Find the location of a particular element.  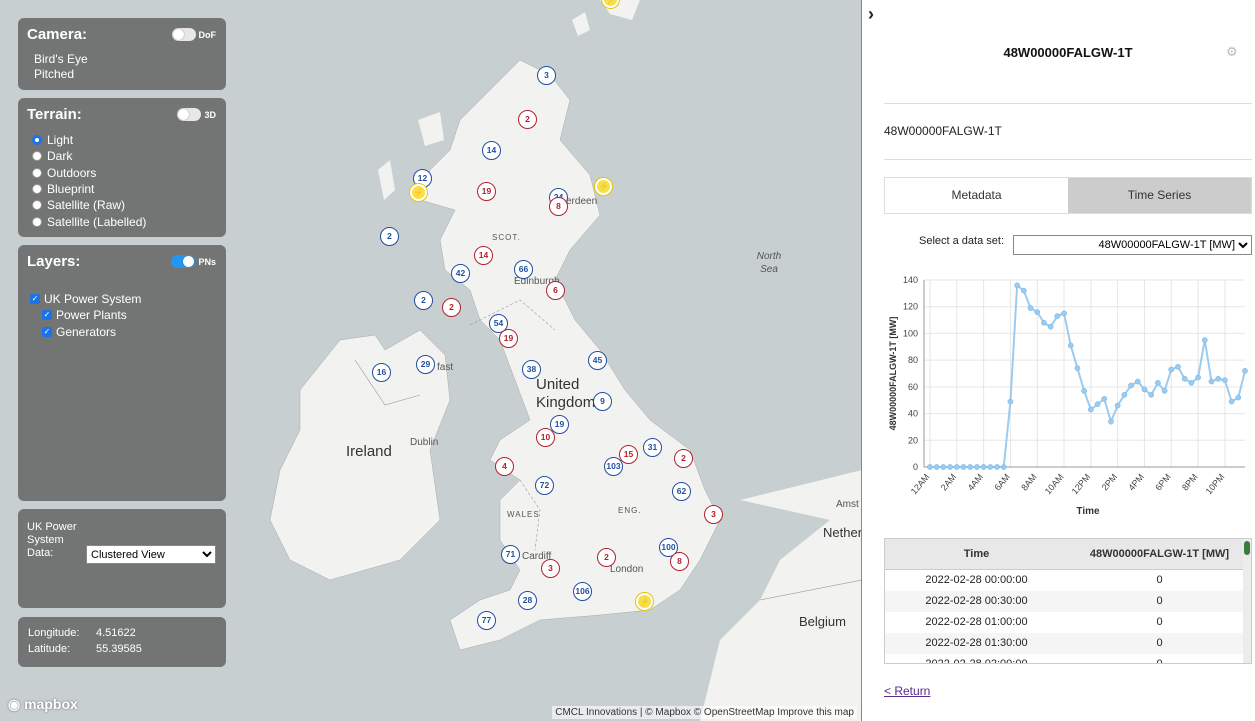

generator-cluster-marker: 4 is located at coordinates (504, 466).